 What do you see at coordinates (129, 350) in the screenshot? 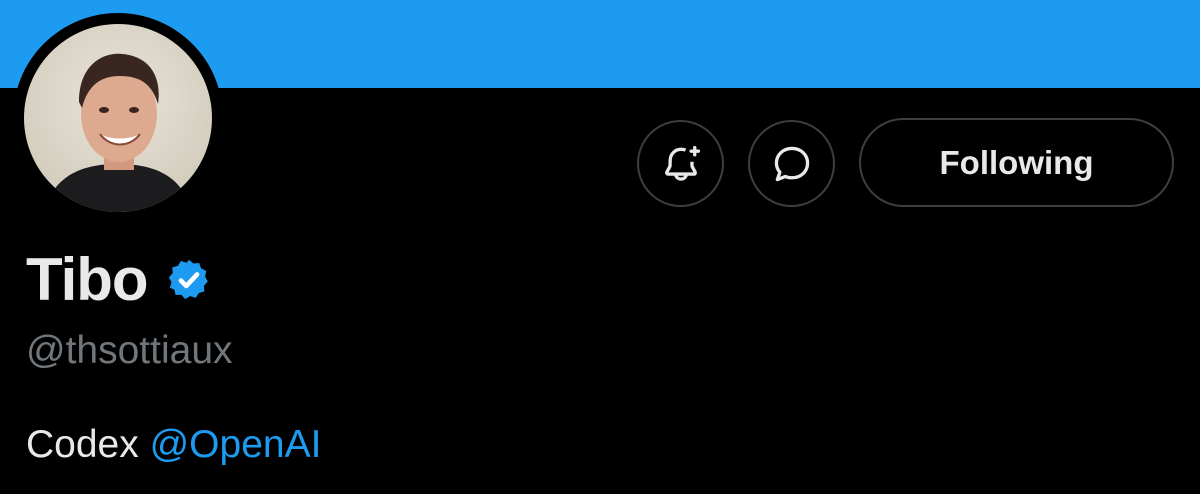
I see `handle: @thsottiaux` at bounding box center [129, 350].